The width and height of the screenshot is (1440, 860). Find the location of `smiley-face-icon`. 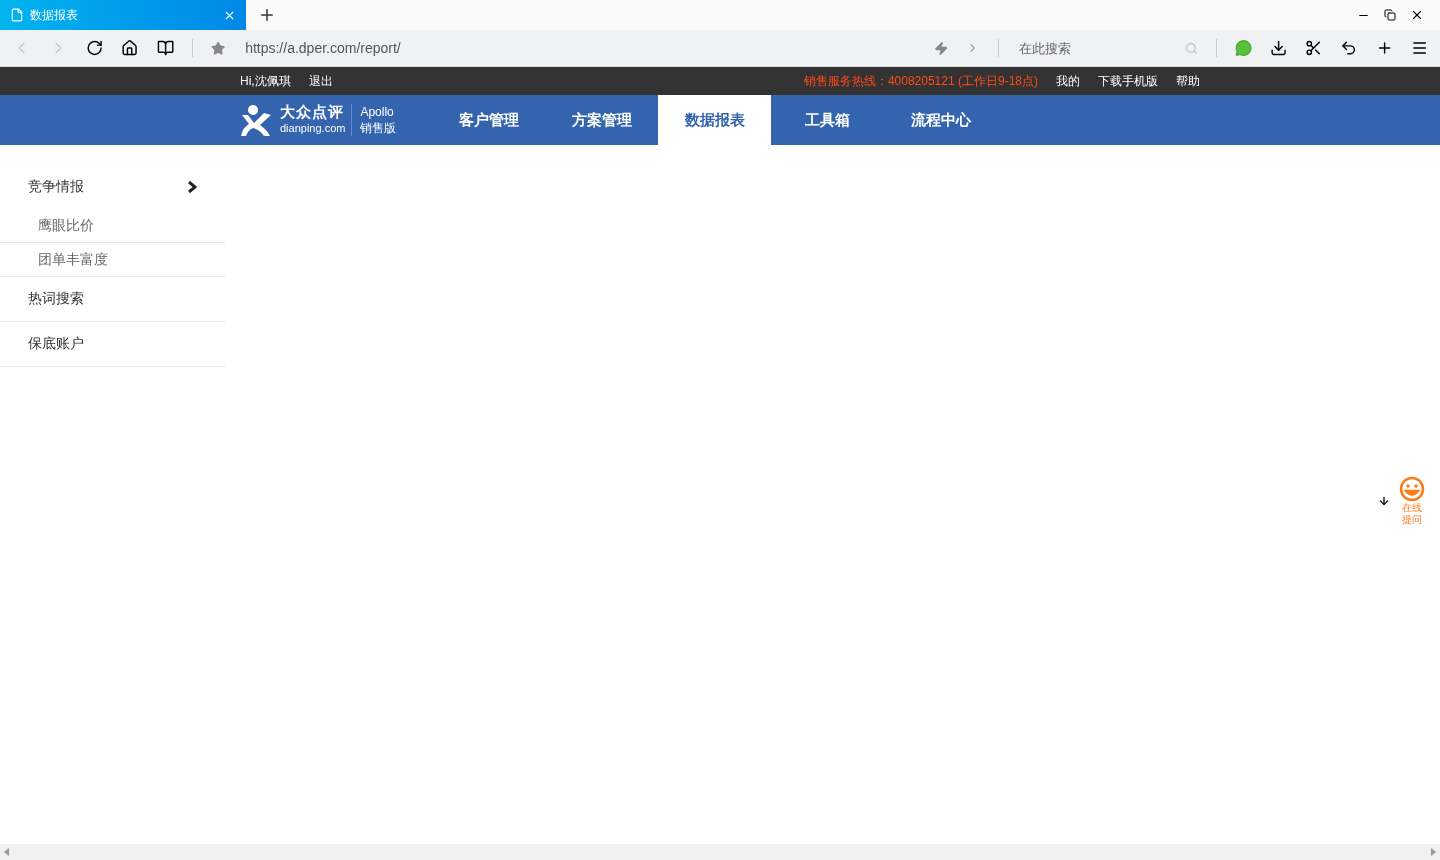

smiley-face-icon is located at coordinates (1412, 489).